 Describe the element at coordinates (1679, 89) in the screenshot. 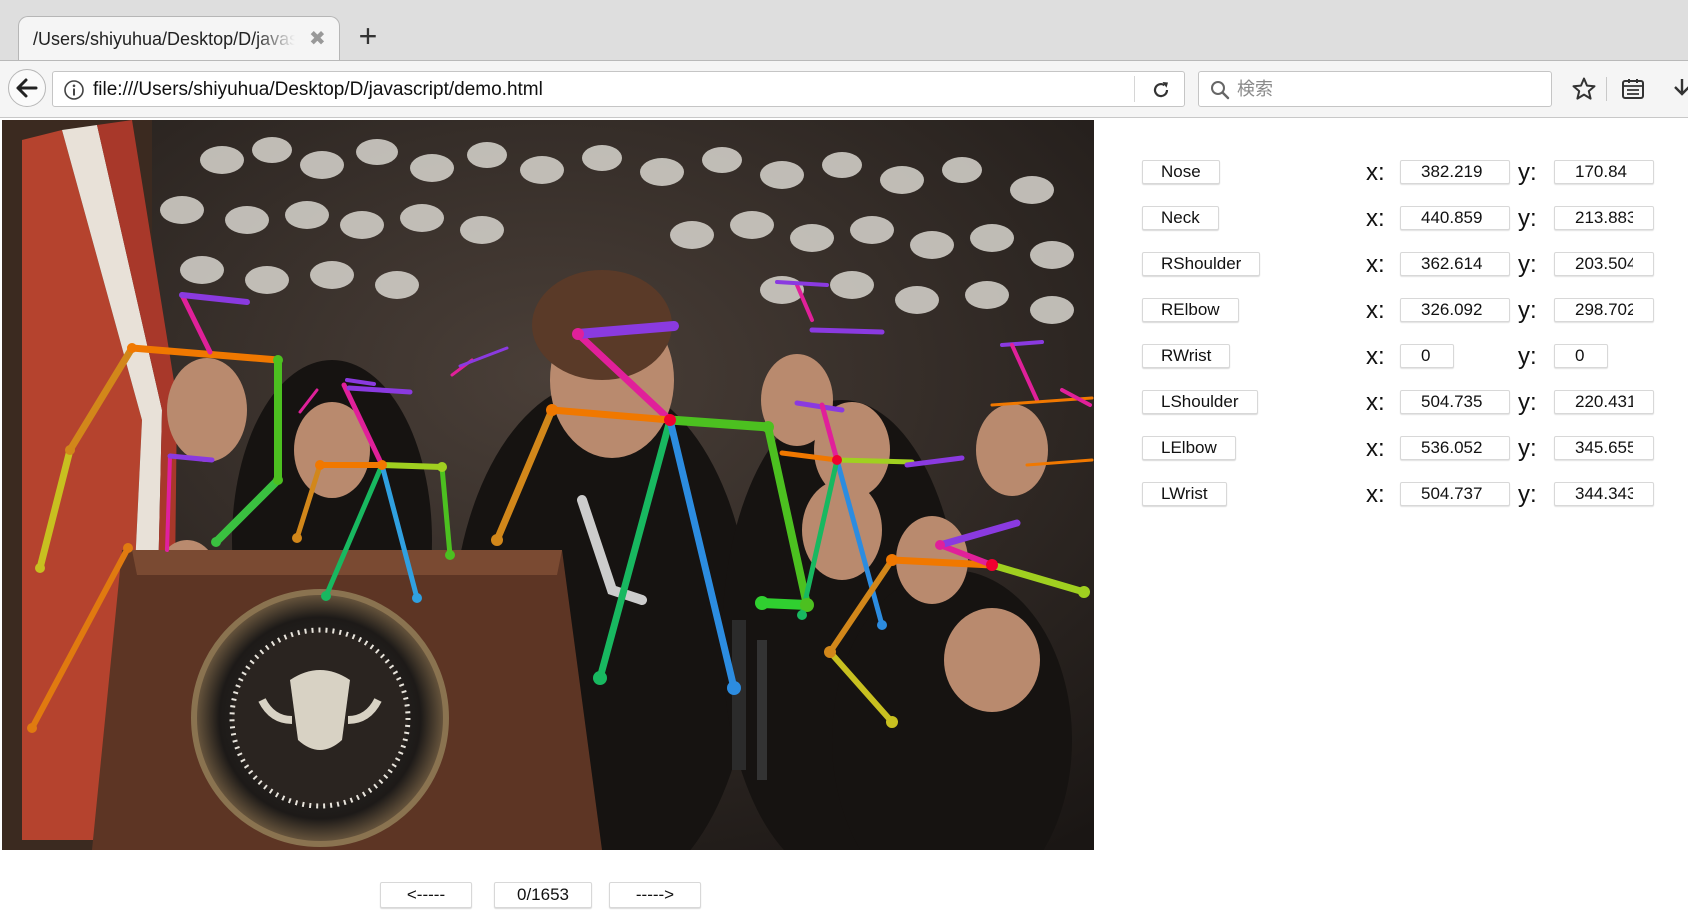

I see `download-icon` at that location.